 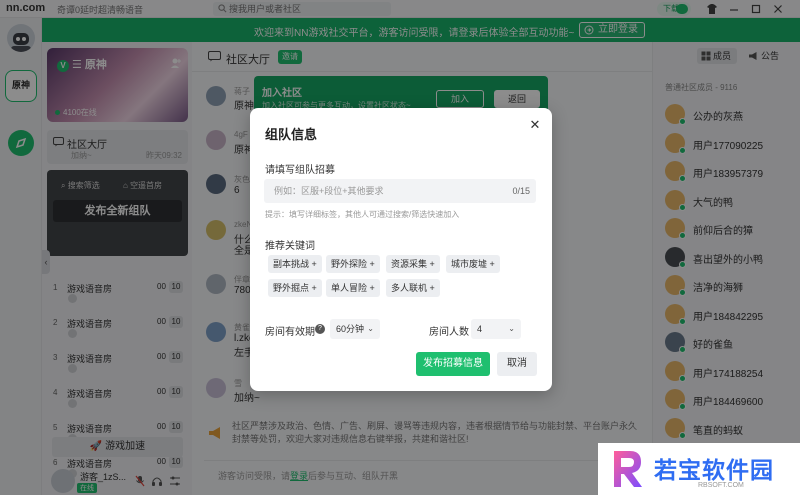 What do you see at coordinates (496, 329) in the screenshot?
I see `people-select: 4 ⌄` at bounding box center [496, 329].